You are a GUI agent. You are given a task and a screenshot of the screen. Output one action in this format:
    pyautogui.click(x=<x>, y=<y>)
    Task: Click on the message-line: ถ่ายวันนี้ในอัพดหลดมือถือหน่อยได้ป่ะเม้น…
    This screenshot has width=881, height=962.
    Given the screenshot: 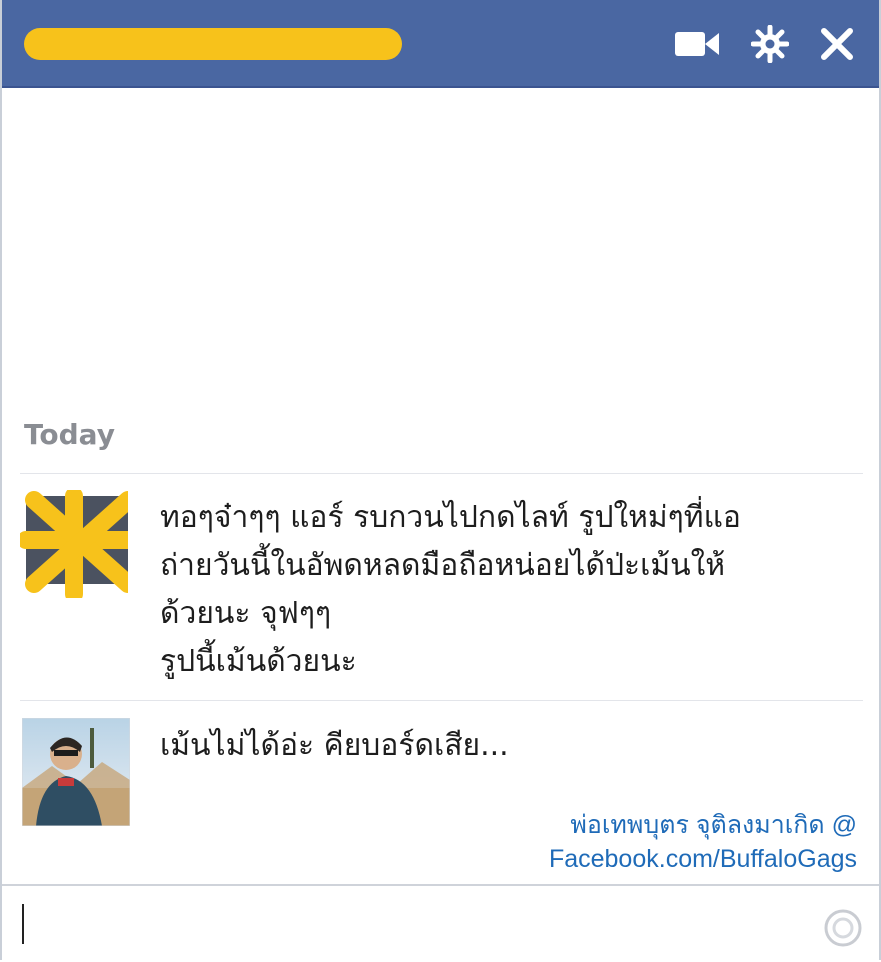 What is the action you would take?
    pyautogui.click(x=443, y=565)
    